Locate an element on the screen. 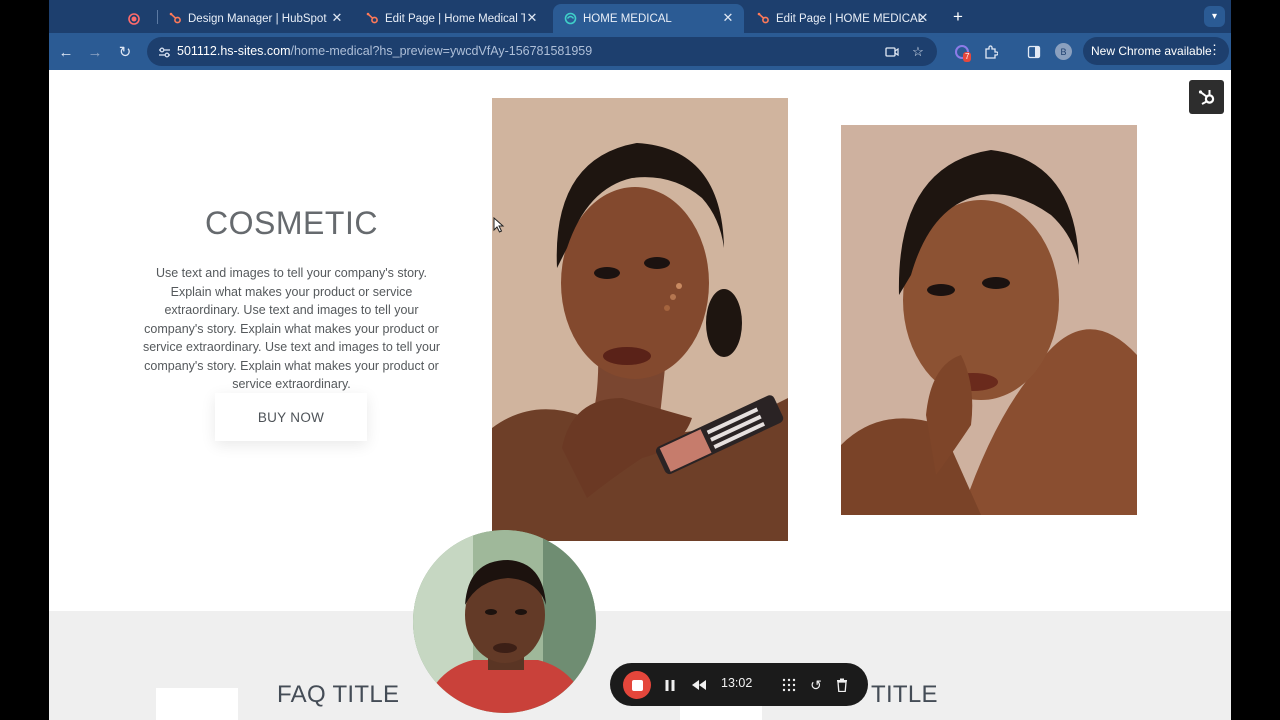 This screenshot has height=720, width=1280. back-arrow-icon: ← is located at coordinates (66, 52).